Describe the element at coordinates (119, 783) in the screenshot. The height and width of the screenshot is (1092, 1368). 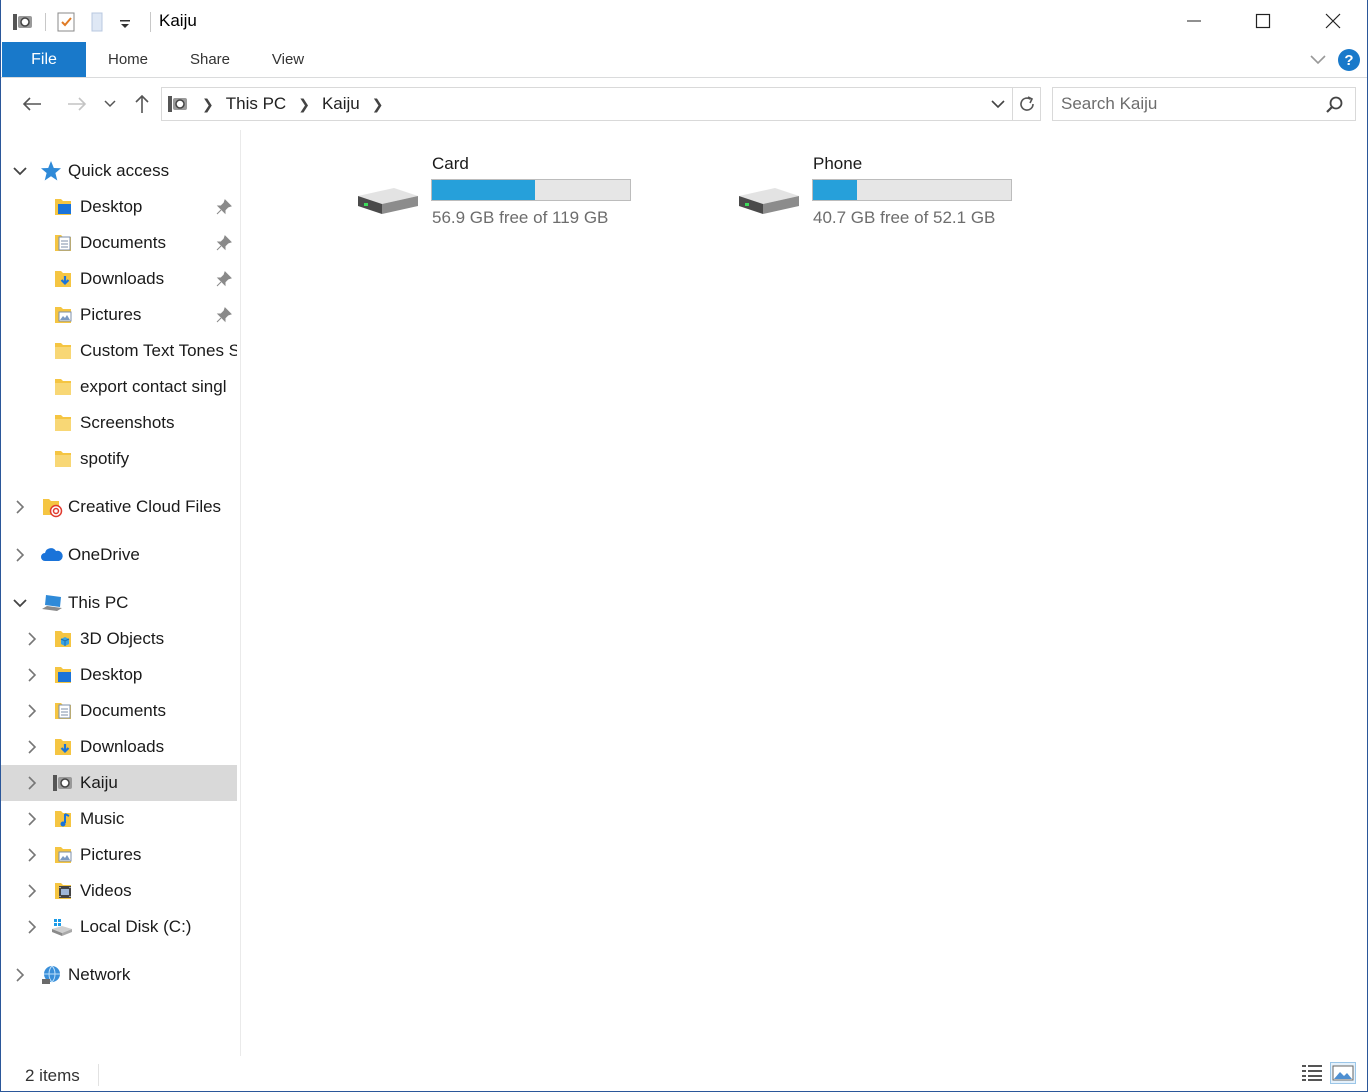
I see `nav-pc-kaiju: Kaiju` at that location.